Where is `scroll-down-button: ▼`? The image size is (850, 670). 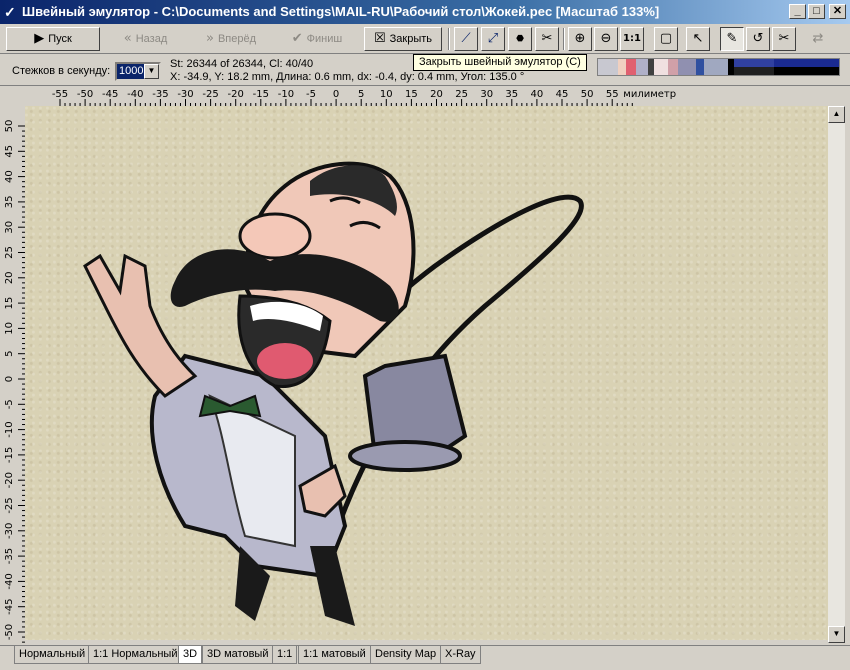 scroll-down-button: ▼ is located at coordinates (836, 634).